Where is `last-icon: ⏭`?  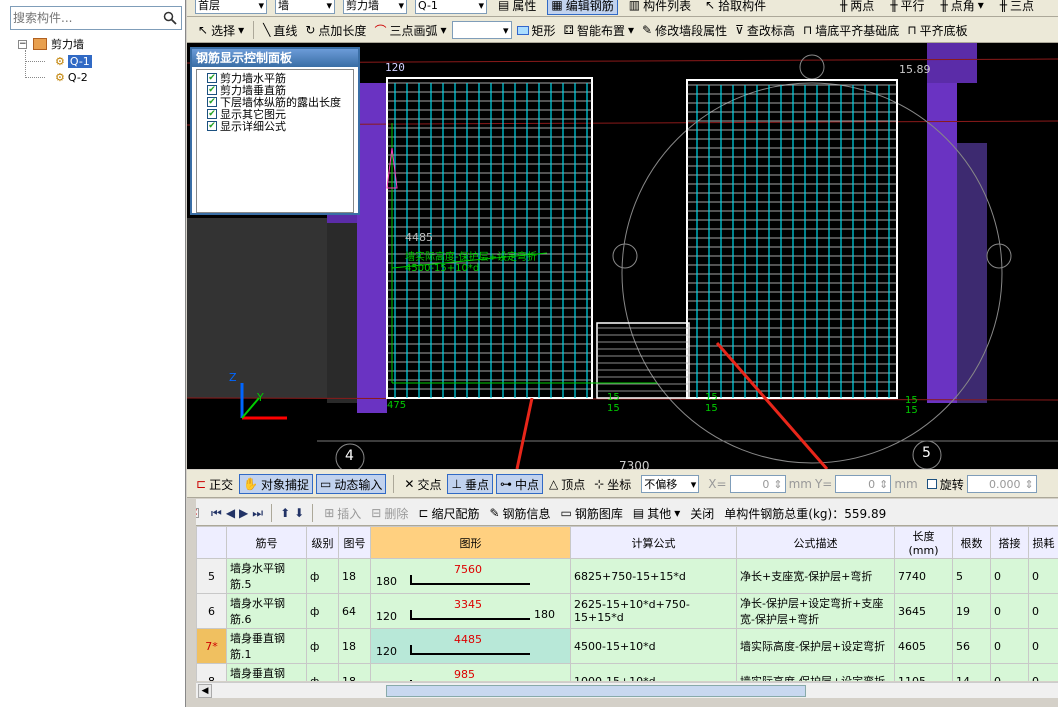 last-icon: ⏭ is located at coordinates (257, 513).